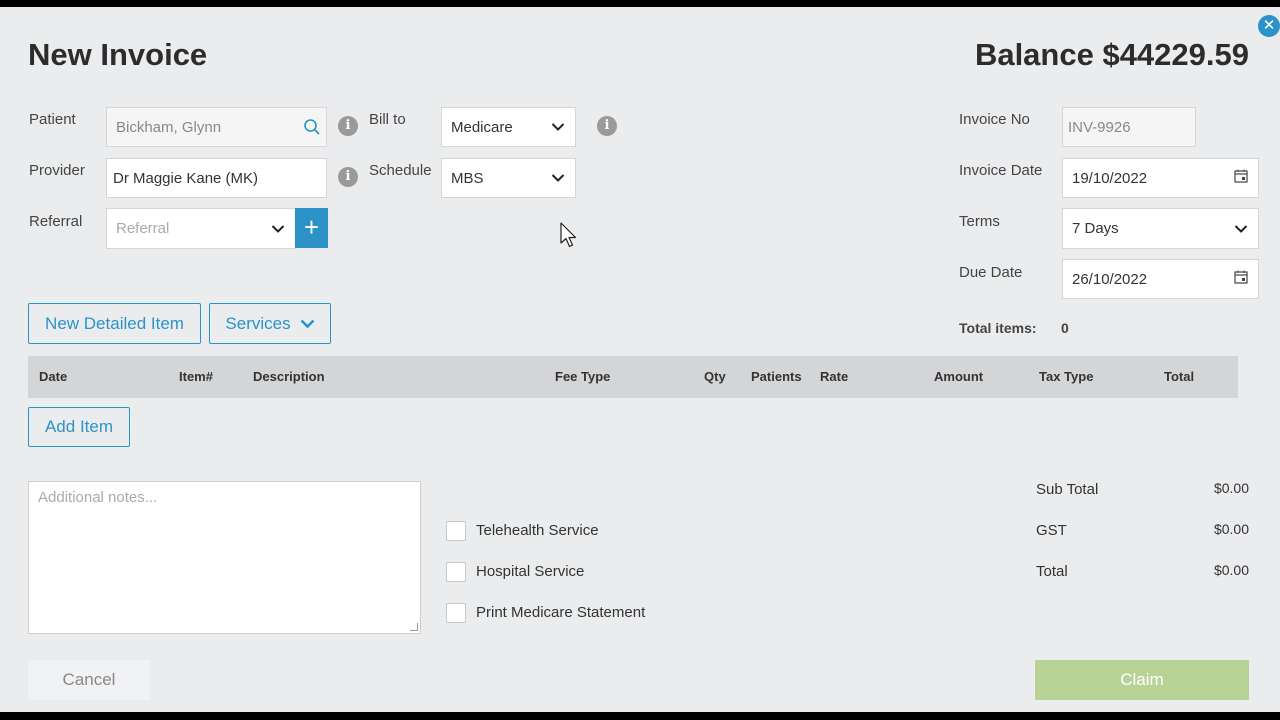  I want to click on invoice-no-field: INV-9926, so click(1129, 127).